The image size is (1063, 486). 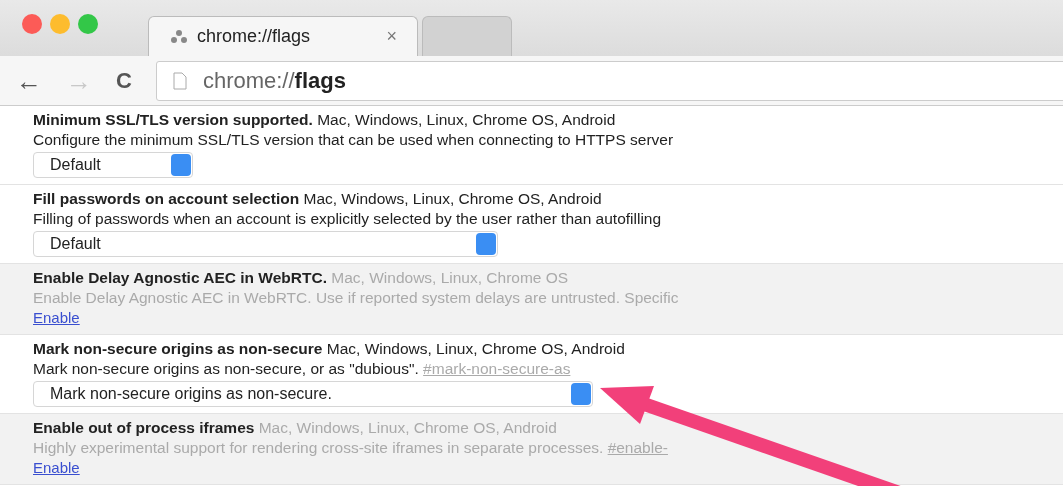 What do you see at coordinates (29, 80) in the screenshot?
I see `back-button: ←` at bounding box center [29, 80].